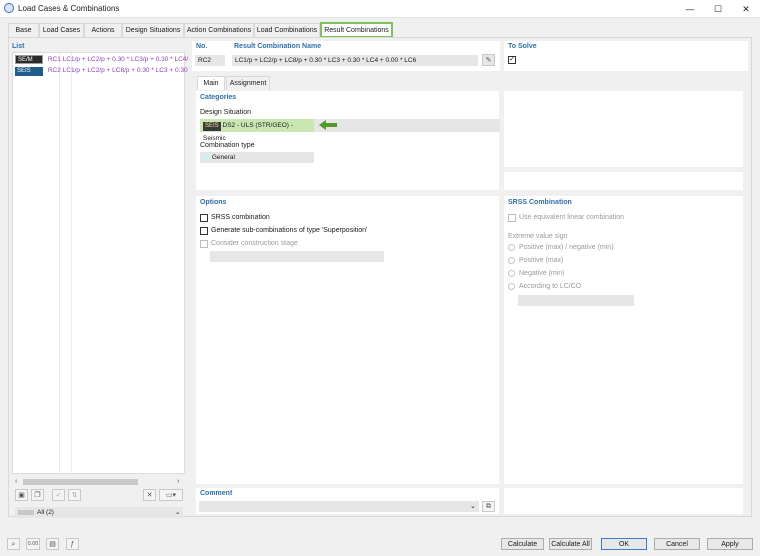 The image size is (760, 556). What do you see at coordinates (538, 236) in the screenshot?
I see `extreme-value-label: Extreme value sign` at bounding box center [538, 236].